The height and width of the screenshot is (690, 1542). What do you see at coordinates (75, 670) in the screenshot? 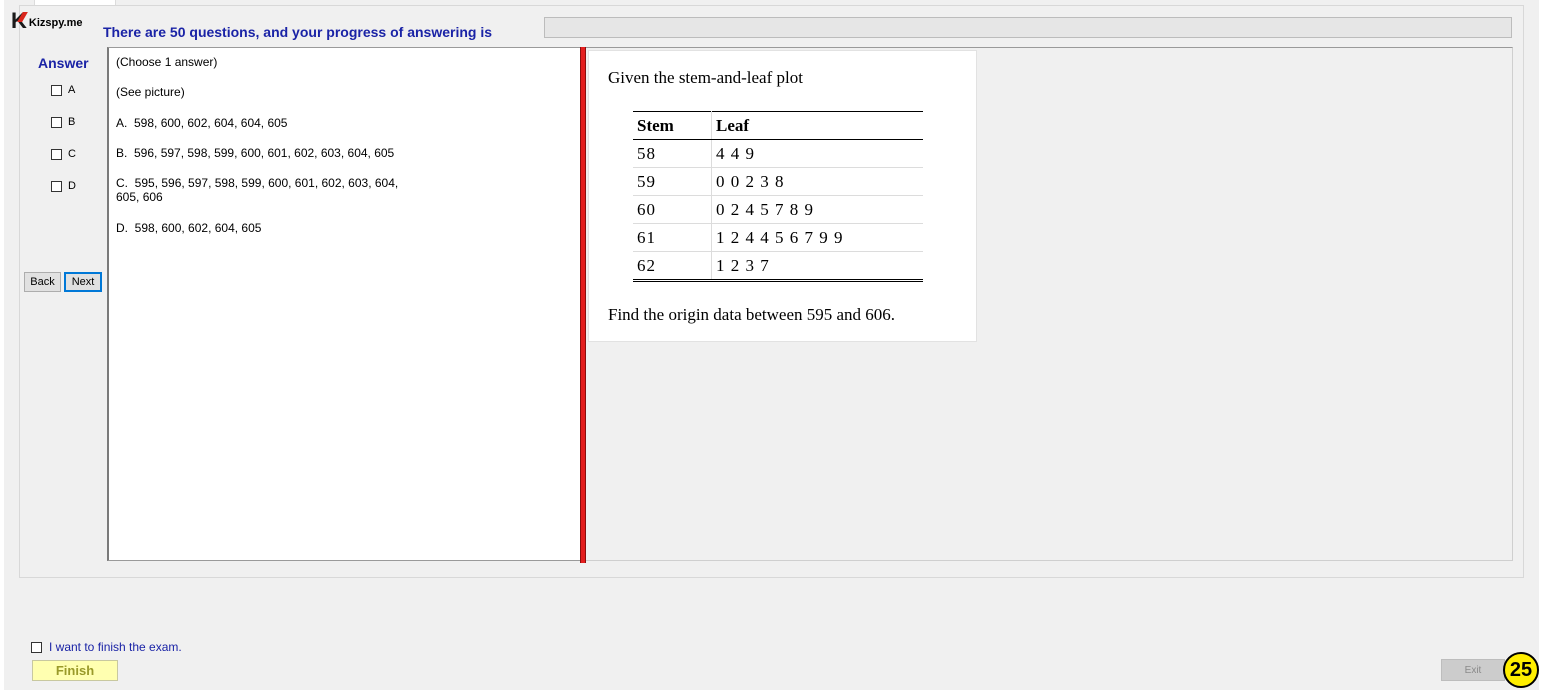
I see `finish-button: Finish` at bounding box center [75, 670].